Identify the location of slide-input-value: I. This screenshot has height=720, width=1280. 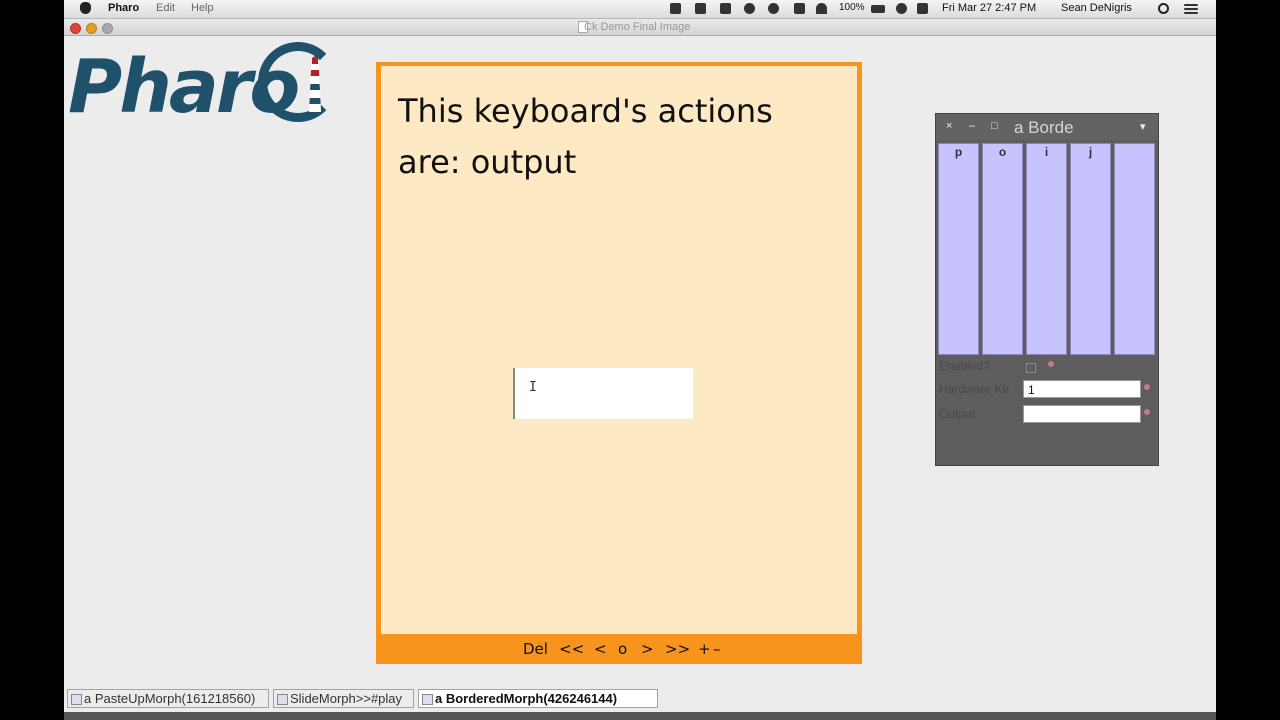
(533, 387).